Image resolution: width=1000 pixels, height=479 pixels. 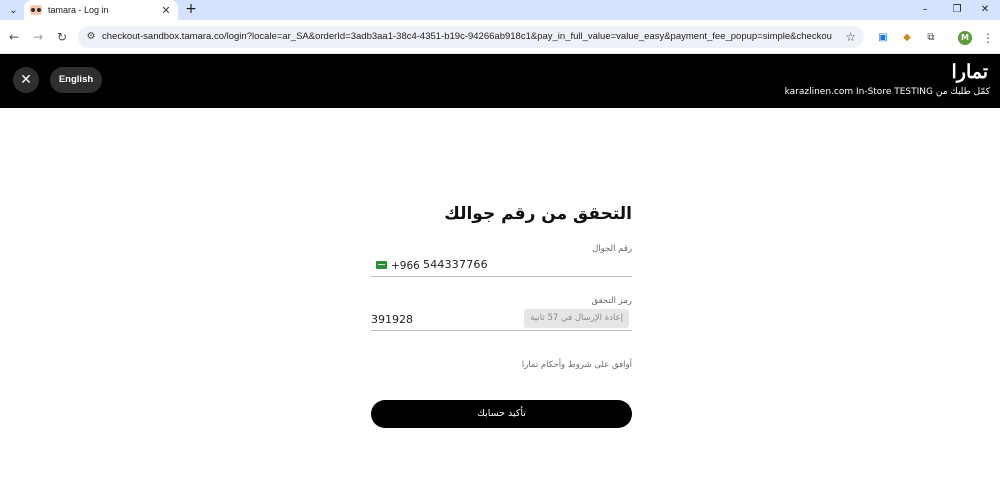 I want to click on page-title: التحقق من رقم جوالك, so click(x=538, y=214).